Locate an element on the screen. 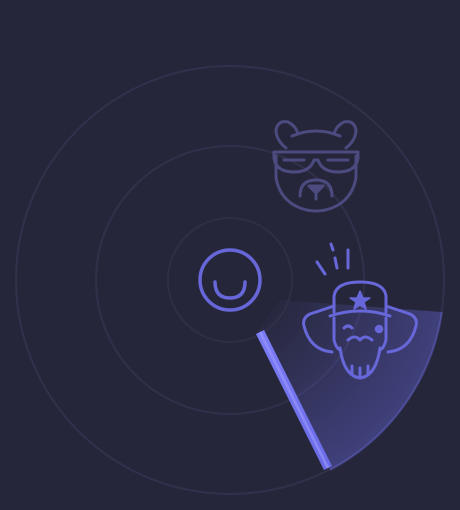 Image resolution: width=460 pixels, height=510 pixels. bear-icon is located at coordinates (316, 166).